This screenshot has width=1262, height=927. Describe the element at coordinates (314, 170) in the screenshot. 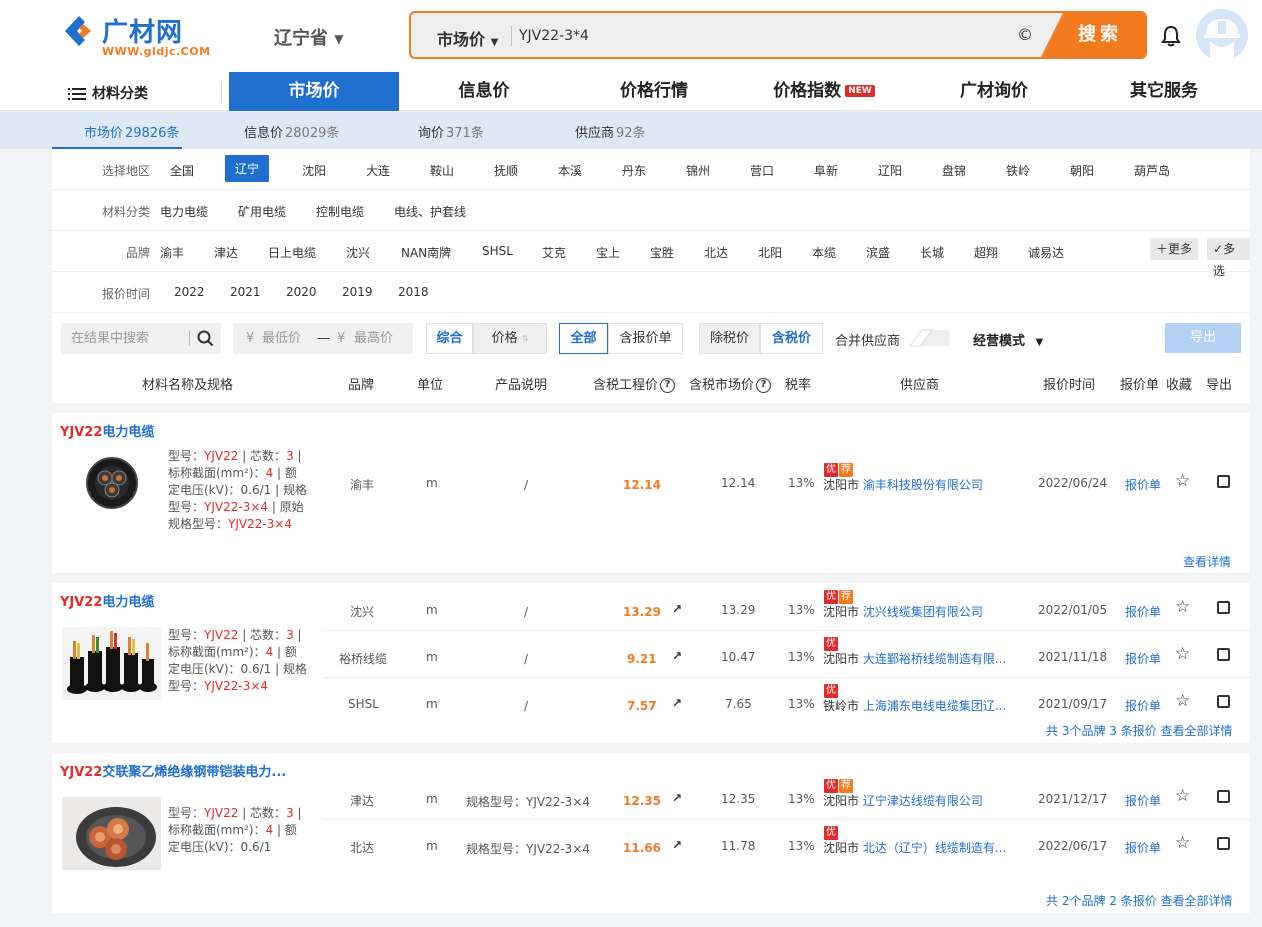

I see `region-option: 沈阳` at that location.